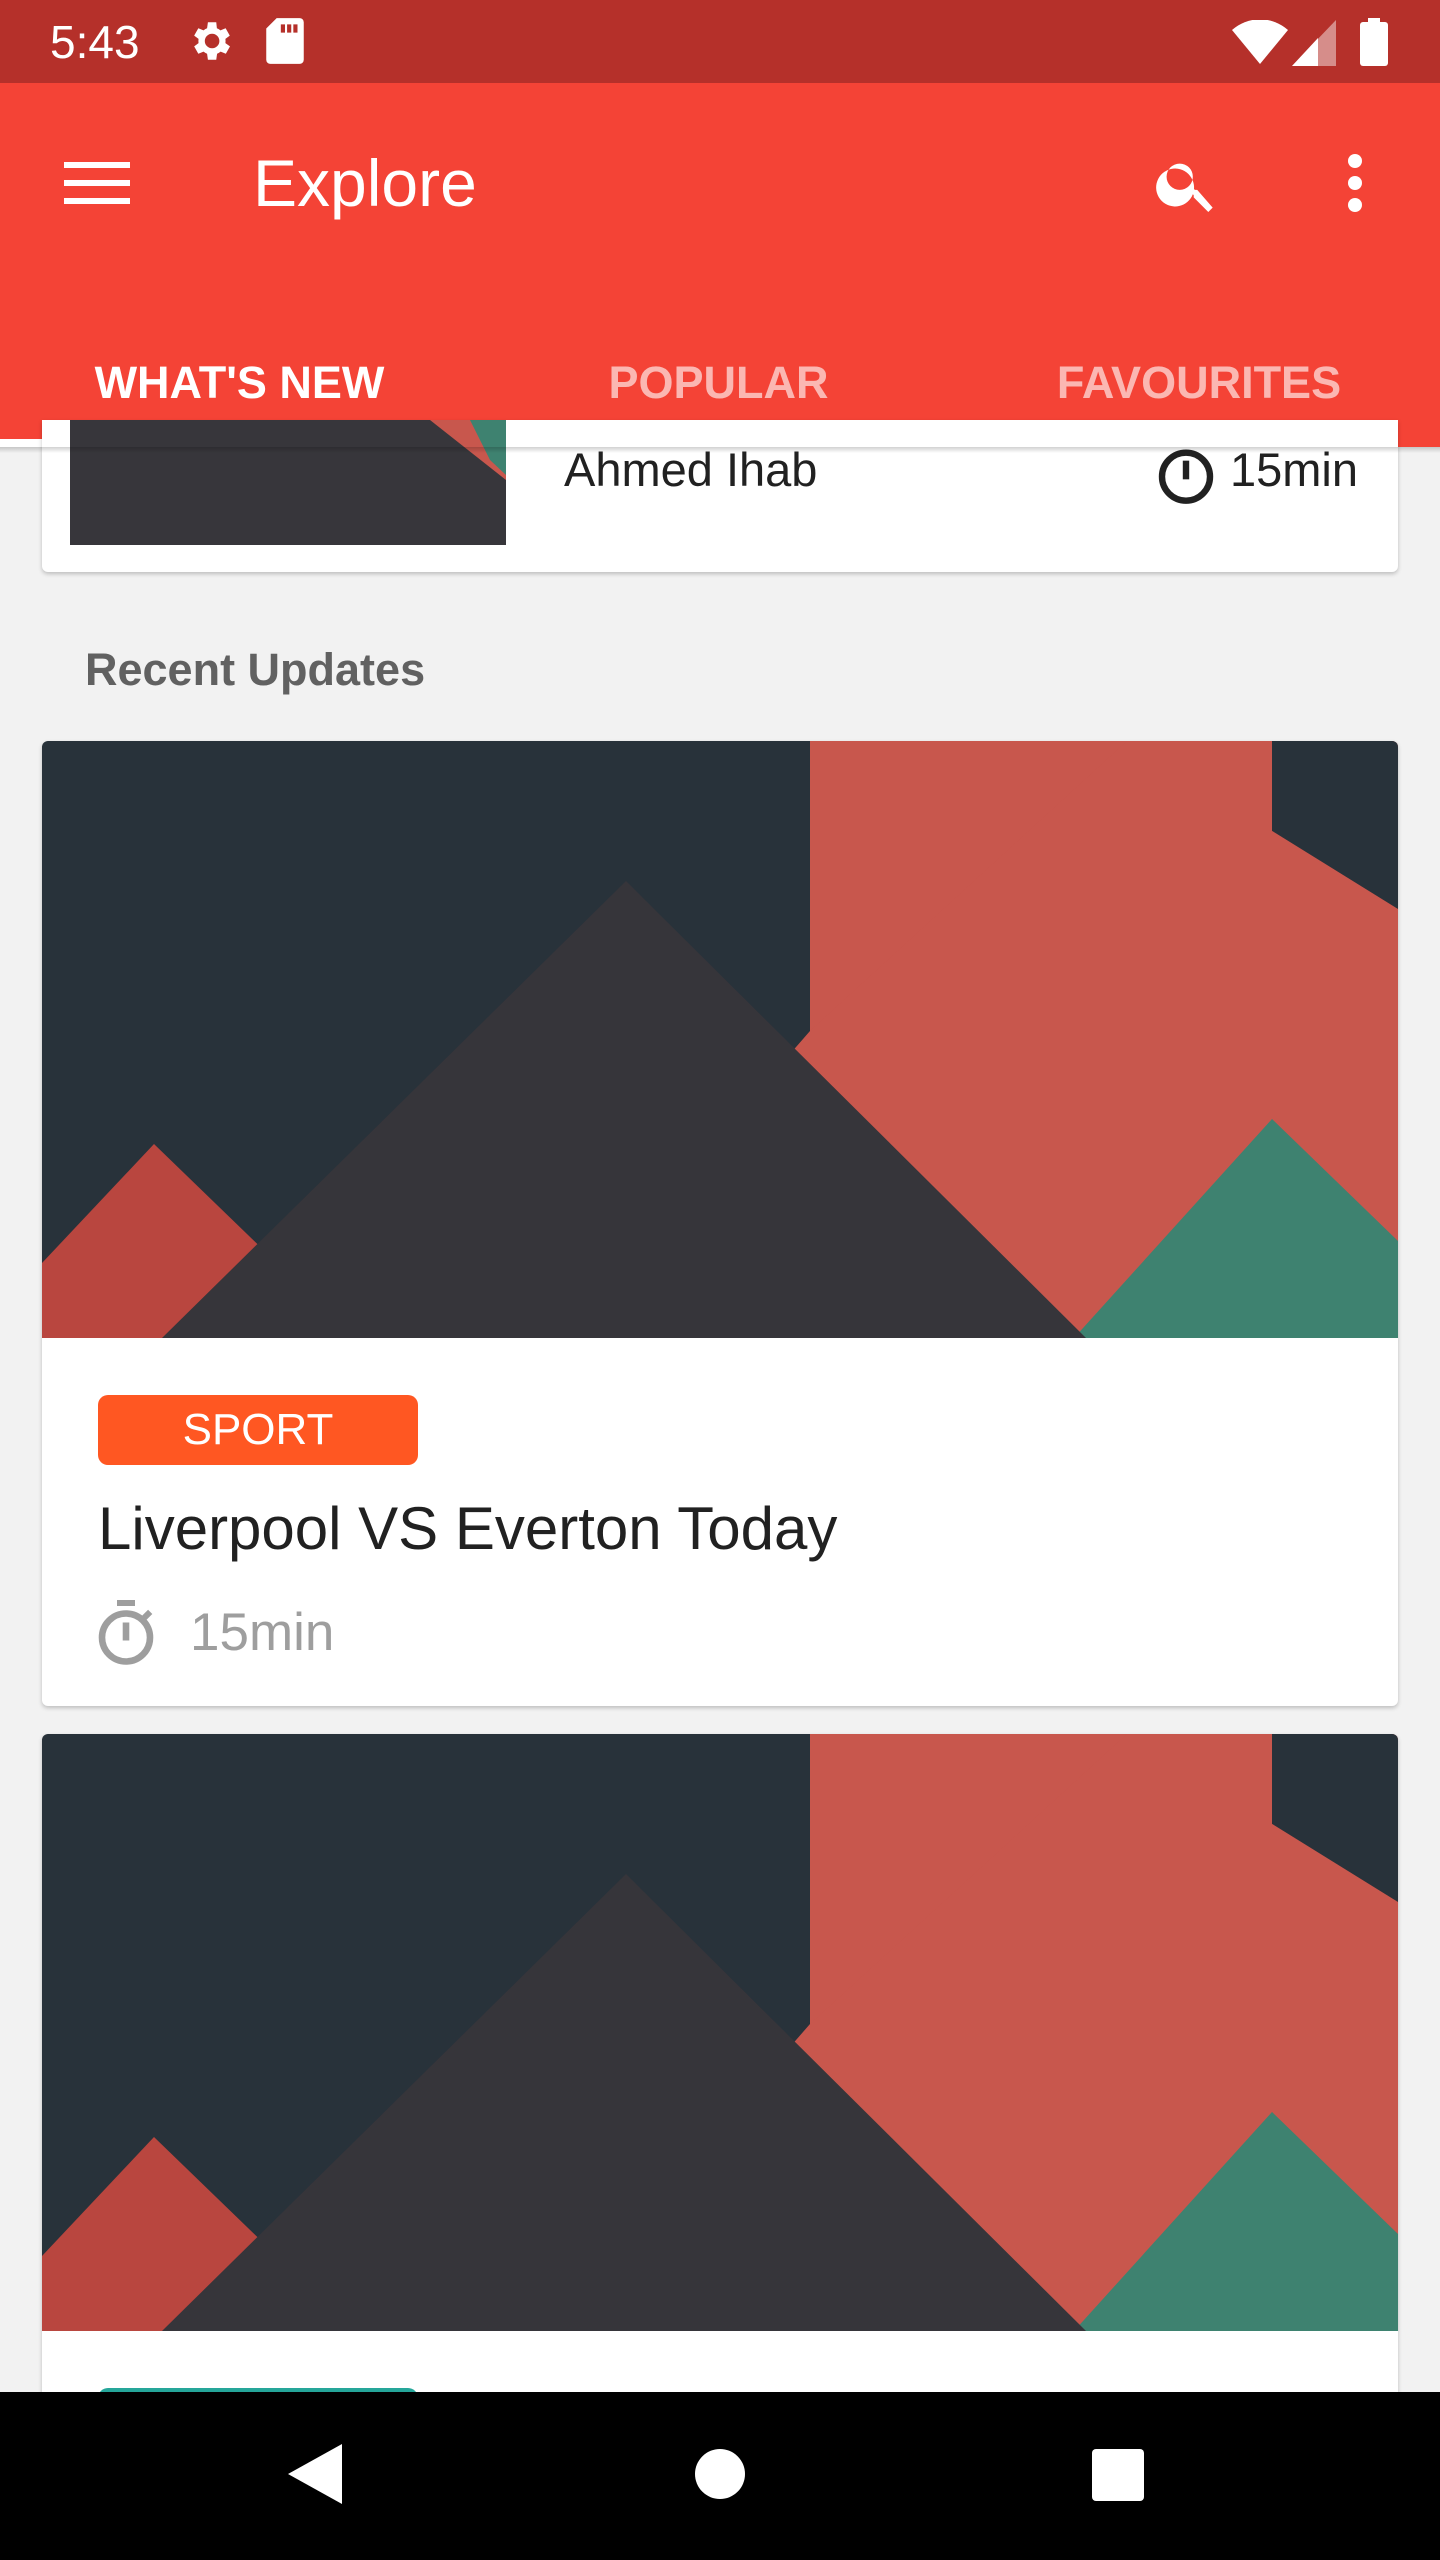 This screenshot has width=1440, height=2560. Describe the element at coordinates (255, 669) in the screenshot. I see `section-title: Recent Updates` at that location.